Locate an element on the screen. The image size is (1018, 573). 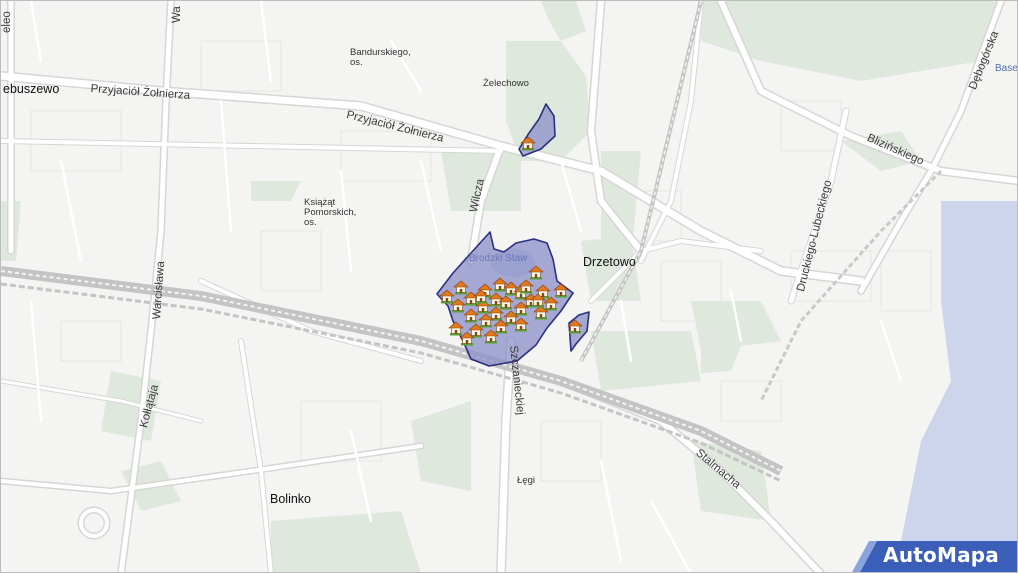
city-label-drzetowo: Drzetowo is located at coordinates (609, 262).